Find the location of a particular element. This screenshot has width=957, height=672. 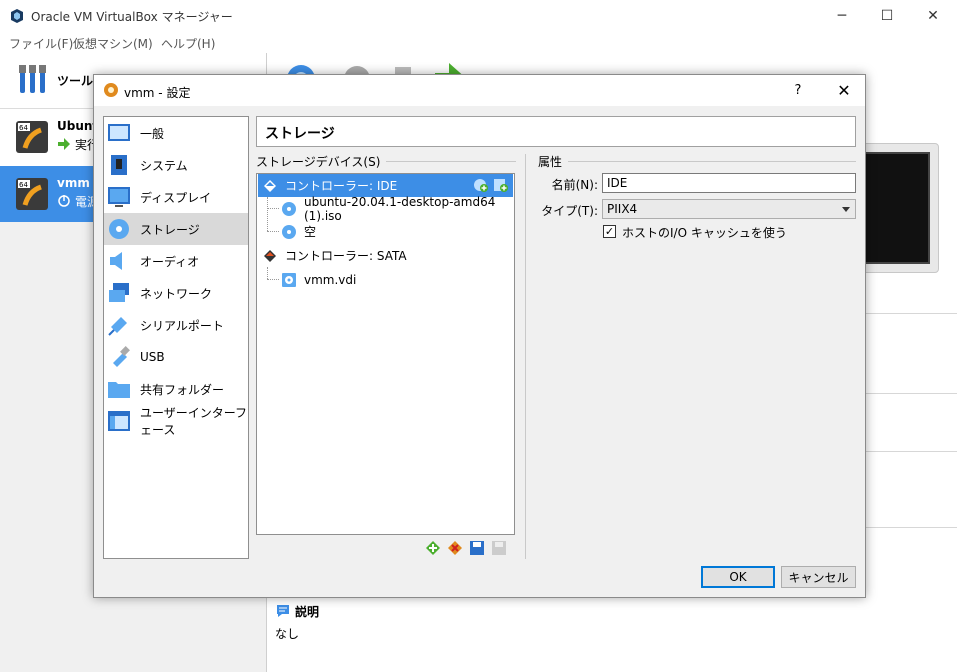

page-heading: ストレージ is located at coordinates (556, 131).